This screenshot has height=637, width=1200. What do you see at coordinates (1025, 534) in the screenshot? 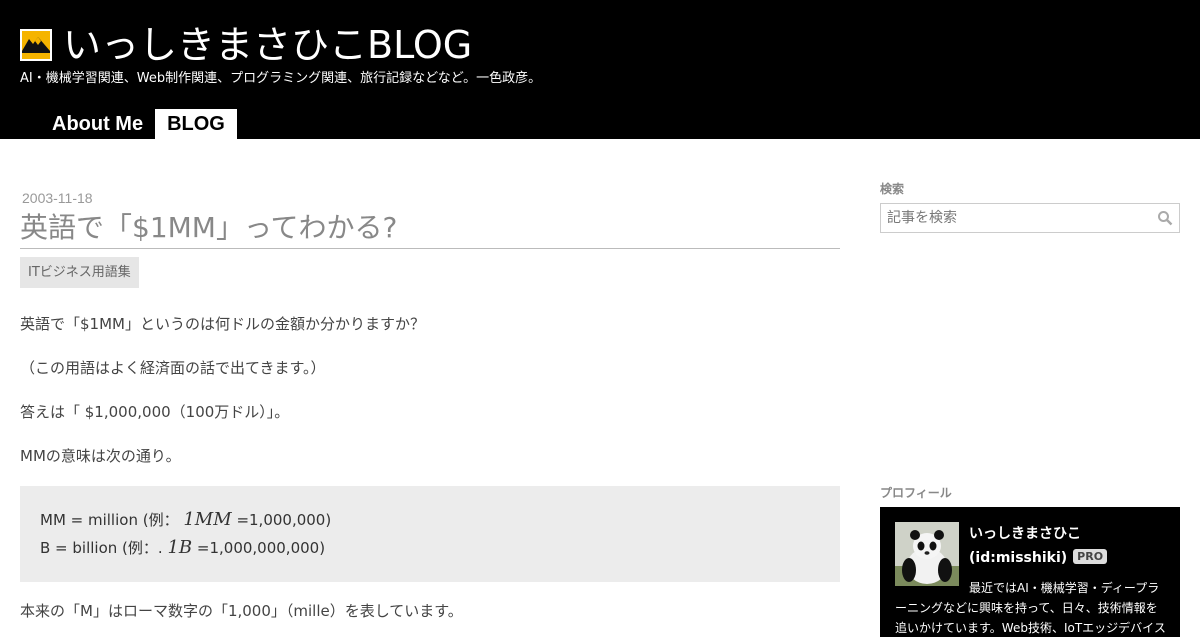
I see `profile-name: いっしきまさひこ` at bounding box center [1025, 534].